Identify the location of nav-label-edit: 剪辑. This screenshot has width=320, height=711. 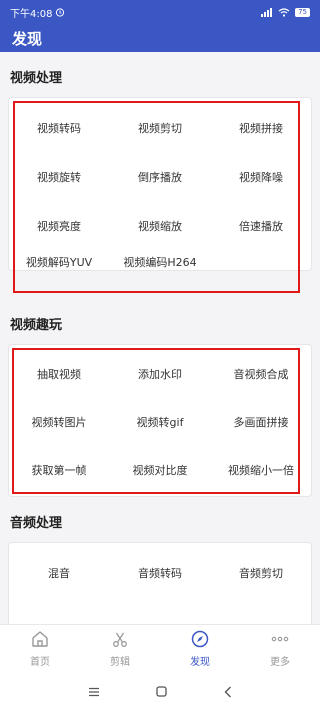
(120, 662).